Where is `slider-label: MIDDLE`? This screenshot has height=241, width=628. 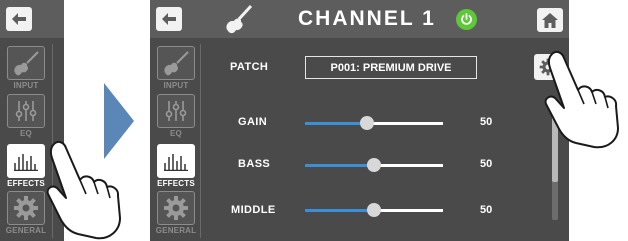 slider-label: MIDDLE is located at coordinates (253, 210).